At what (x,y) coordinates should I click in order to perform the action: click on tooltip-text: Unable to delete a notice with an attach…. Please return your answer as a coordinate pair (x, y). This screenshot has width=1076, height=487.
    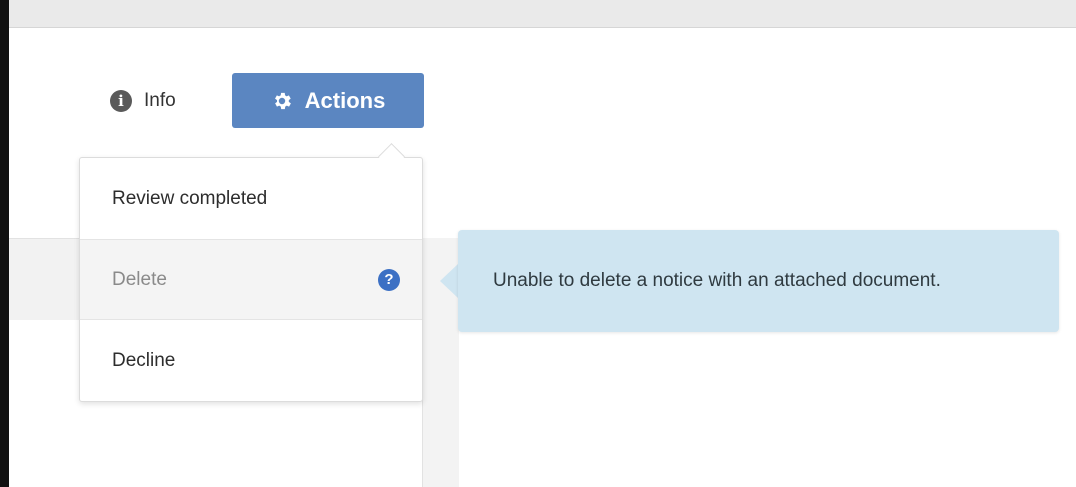
    Looking at the image, I should click on (717, 280).